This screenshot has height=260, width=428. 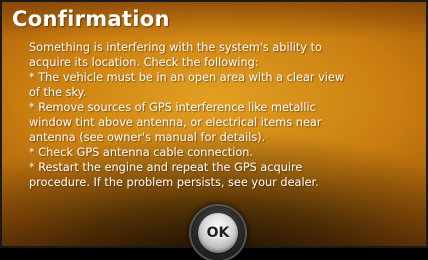 I want to click on message-line: of the sky., so click(x=58, y=92).